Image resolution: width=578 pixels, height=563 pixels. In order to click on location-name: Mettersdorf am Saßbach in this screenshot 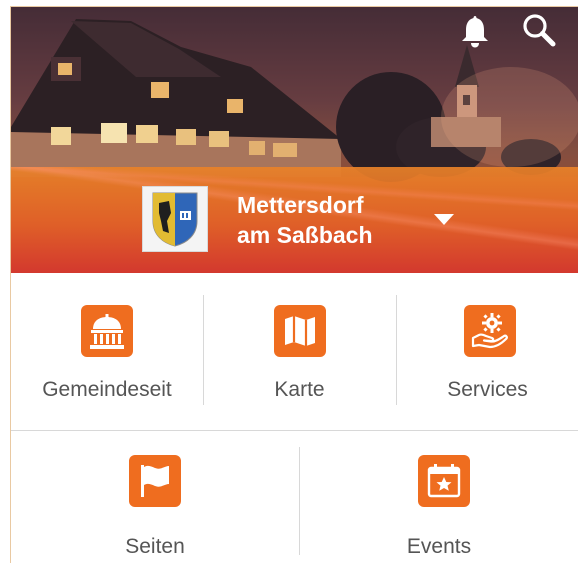, I will do `click(337, 220)`.